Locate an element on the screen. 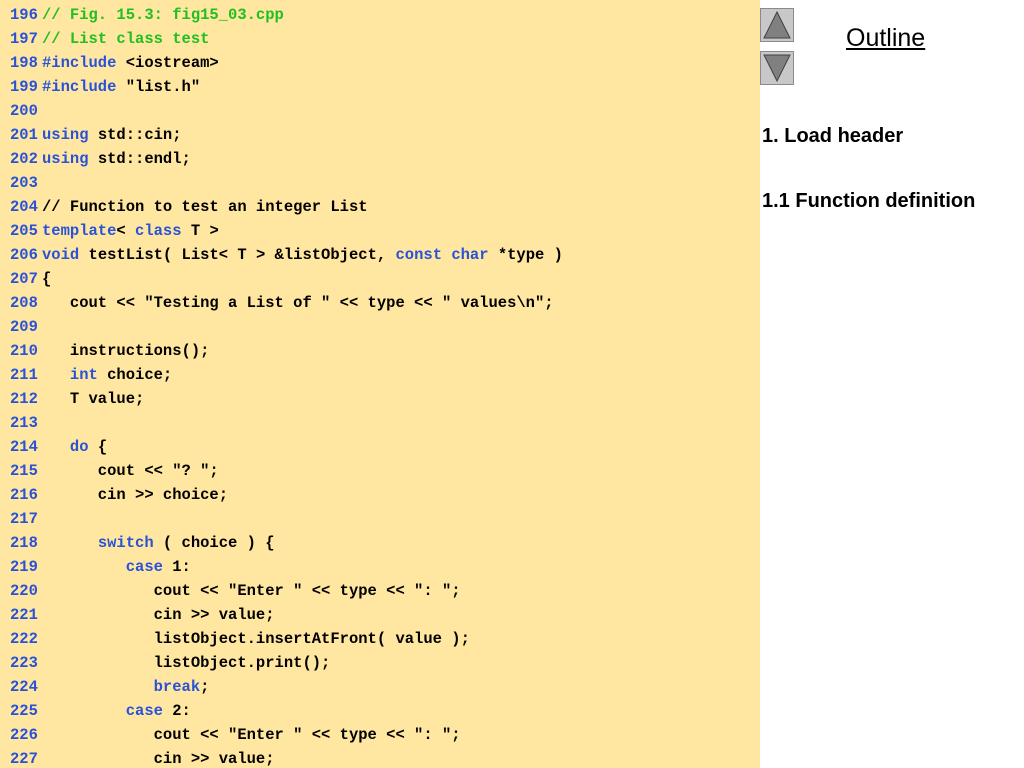  code-keyword: void is located at coordinates (61, 255).